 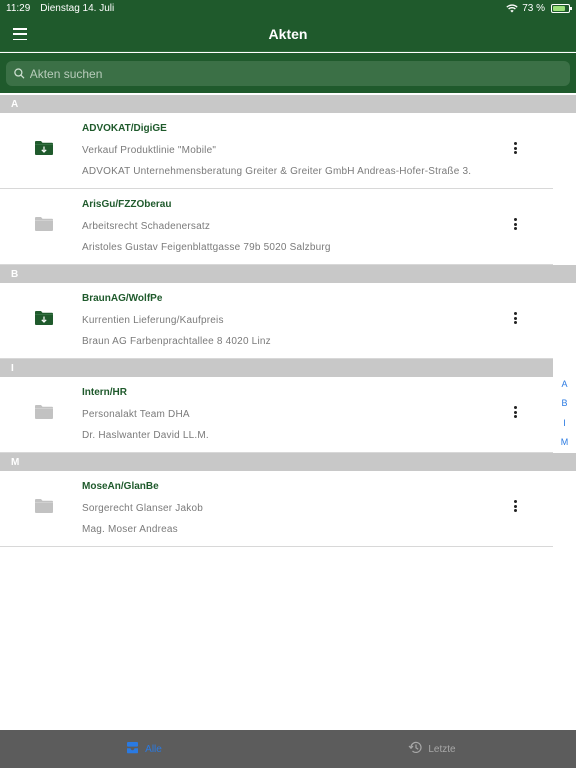 What do you see at coordinates (153, 749) in the screenshot?
I see `tab-label: Alle` at bounding box center [153, 749].